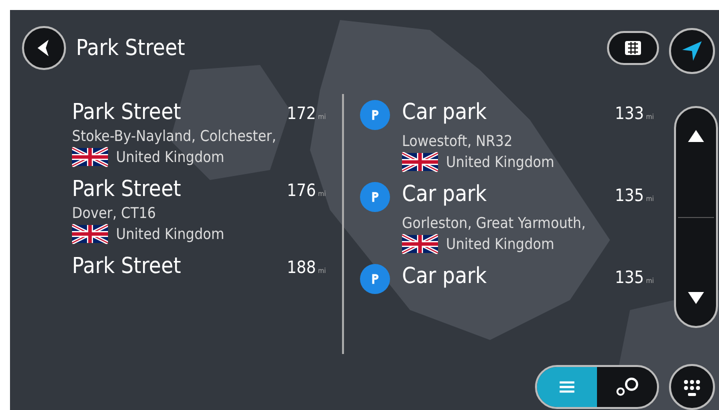 Image resolution: width=719 pixels, height=410 pixels. Describe the element at coordinates (567, 387) in the screenshot. I see `list-view-tab` at that location.